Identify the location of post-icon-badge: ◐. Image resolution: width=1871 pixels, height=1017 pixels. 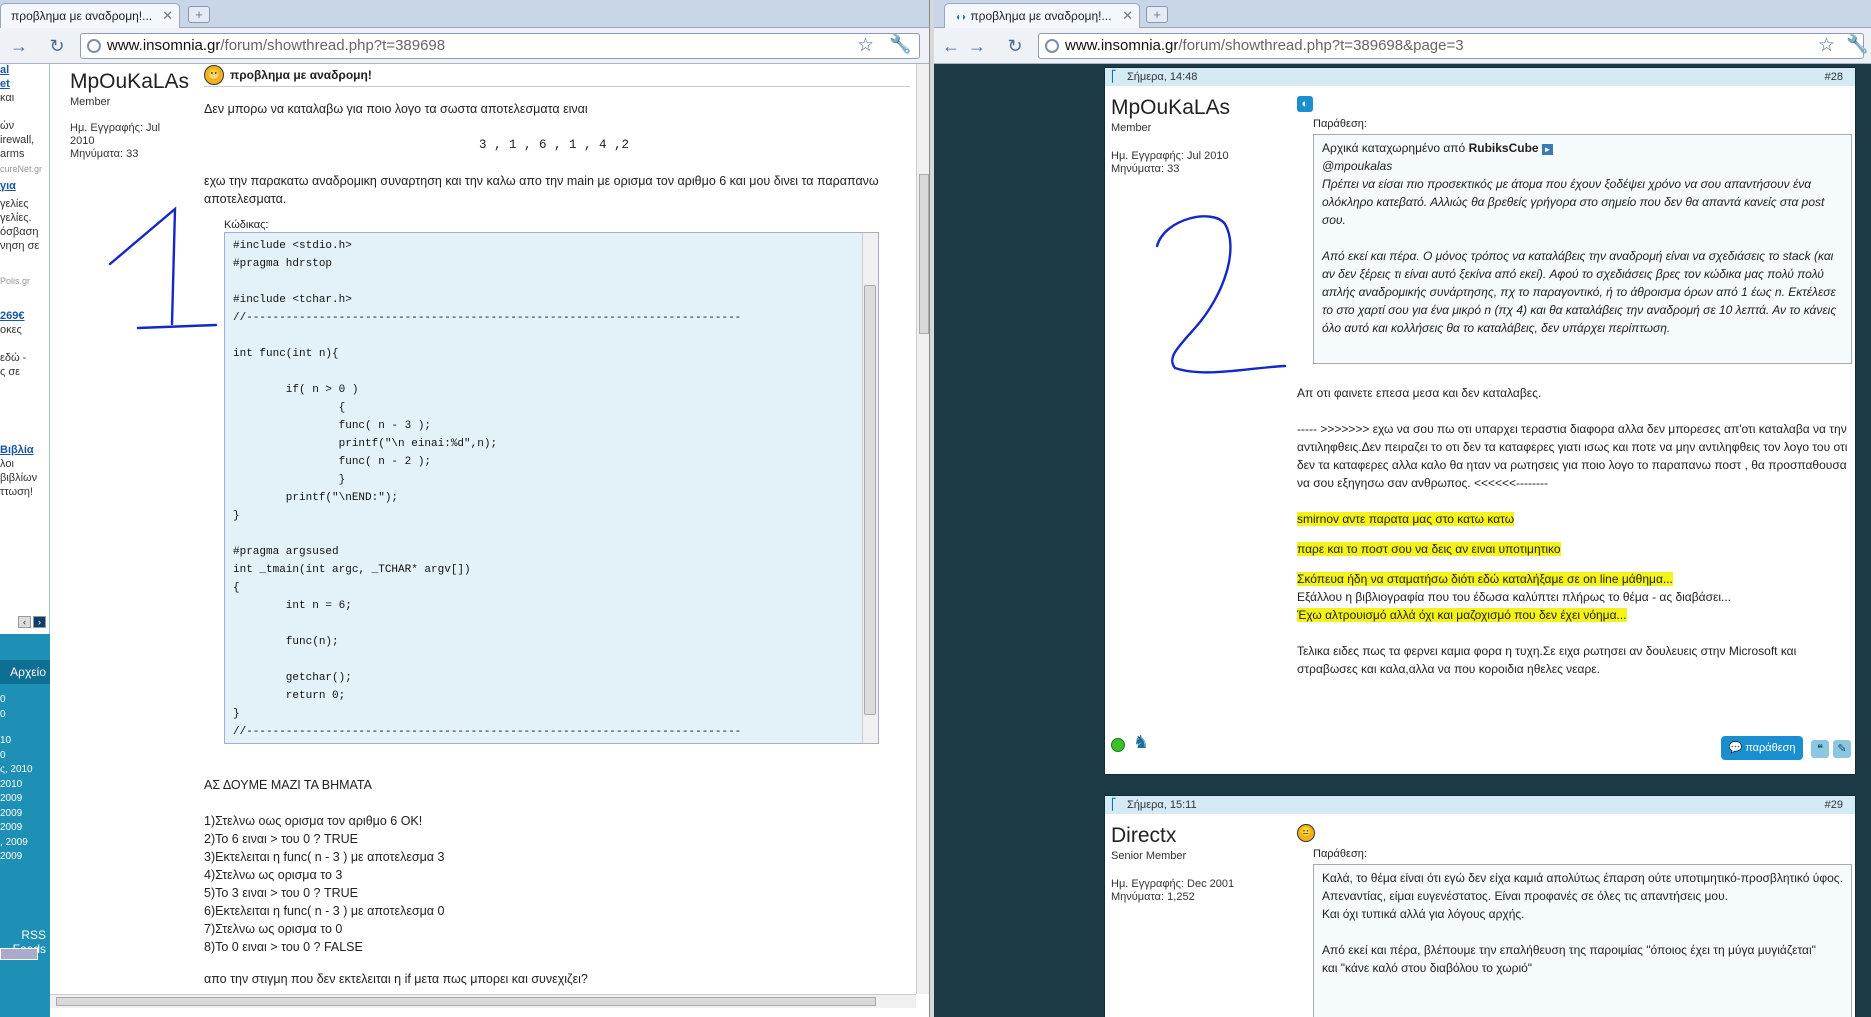
(1305, 104).